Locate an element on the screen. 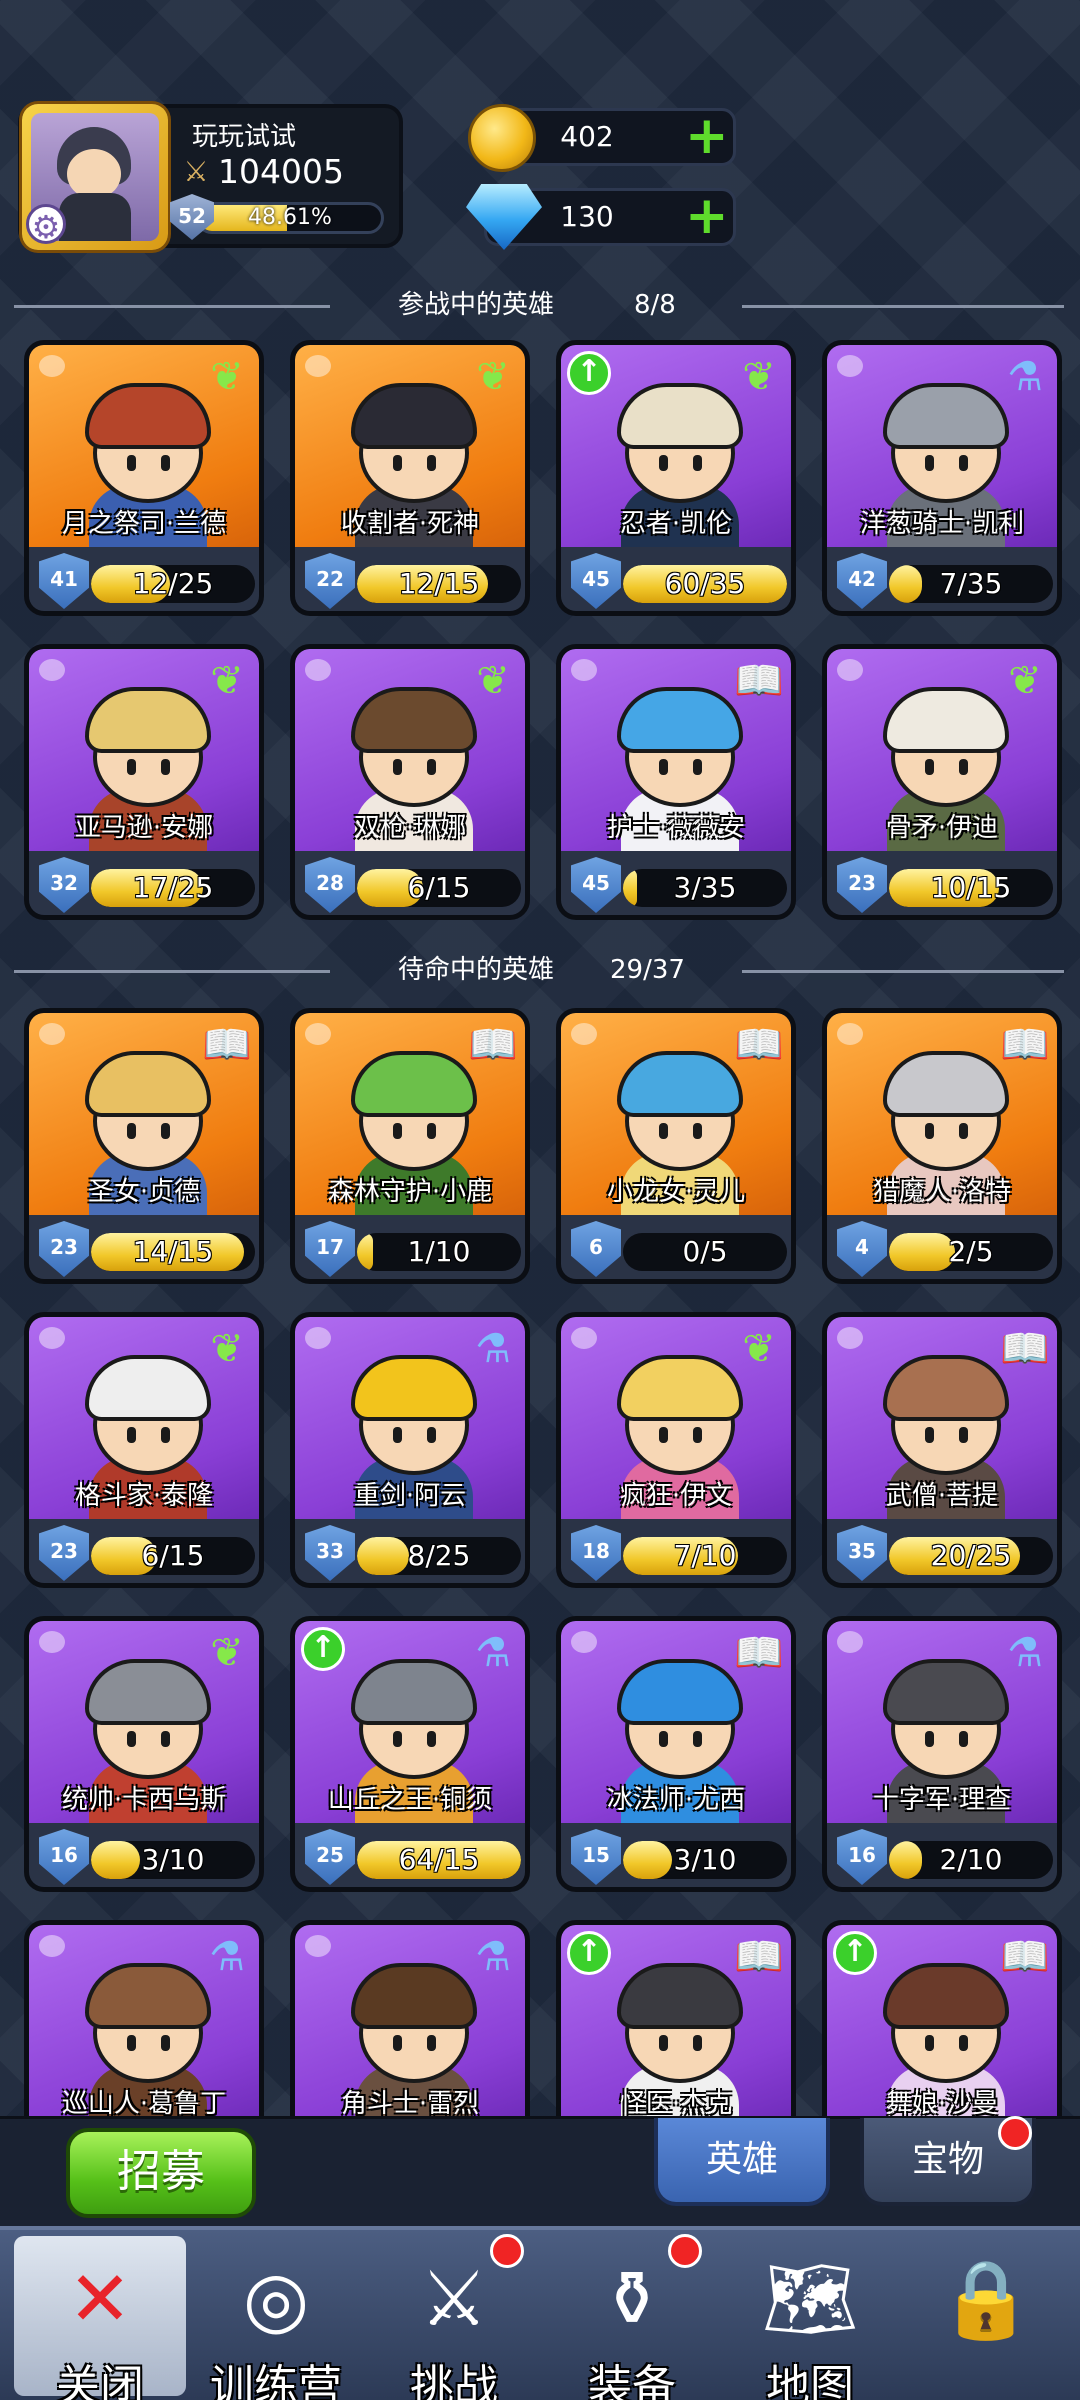 The height and width of the screenshot is (2400, 1080). recruit-button: 招募 is located at coordinates (161, 2173).